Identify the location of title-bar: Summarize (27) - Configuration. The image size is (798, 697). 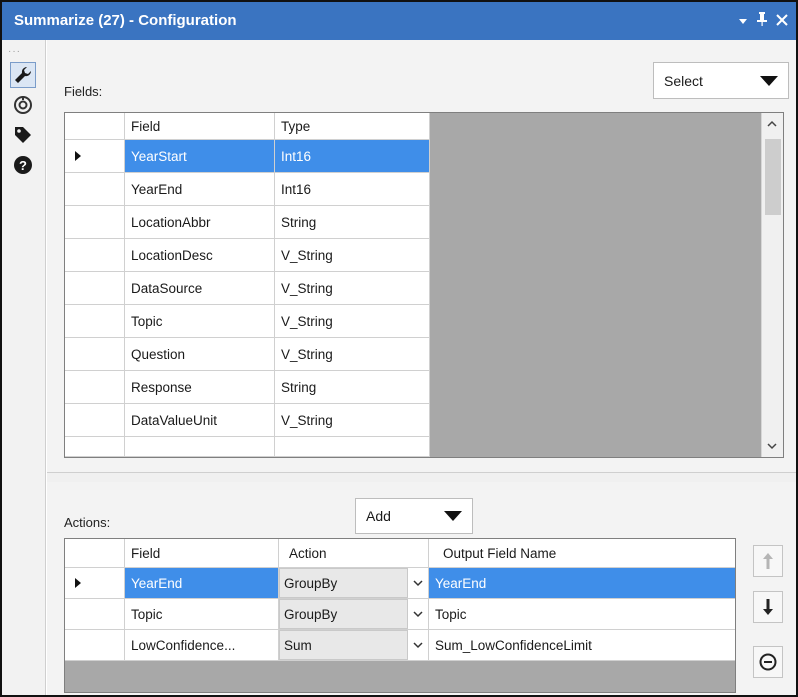
(399, 21).